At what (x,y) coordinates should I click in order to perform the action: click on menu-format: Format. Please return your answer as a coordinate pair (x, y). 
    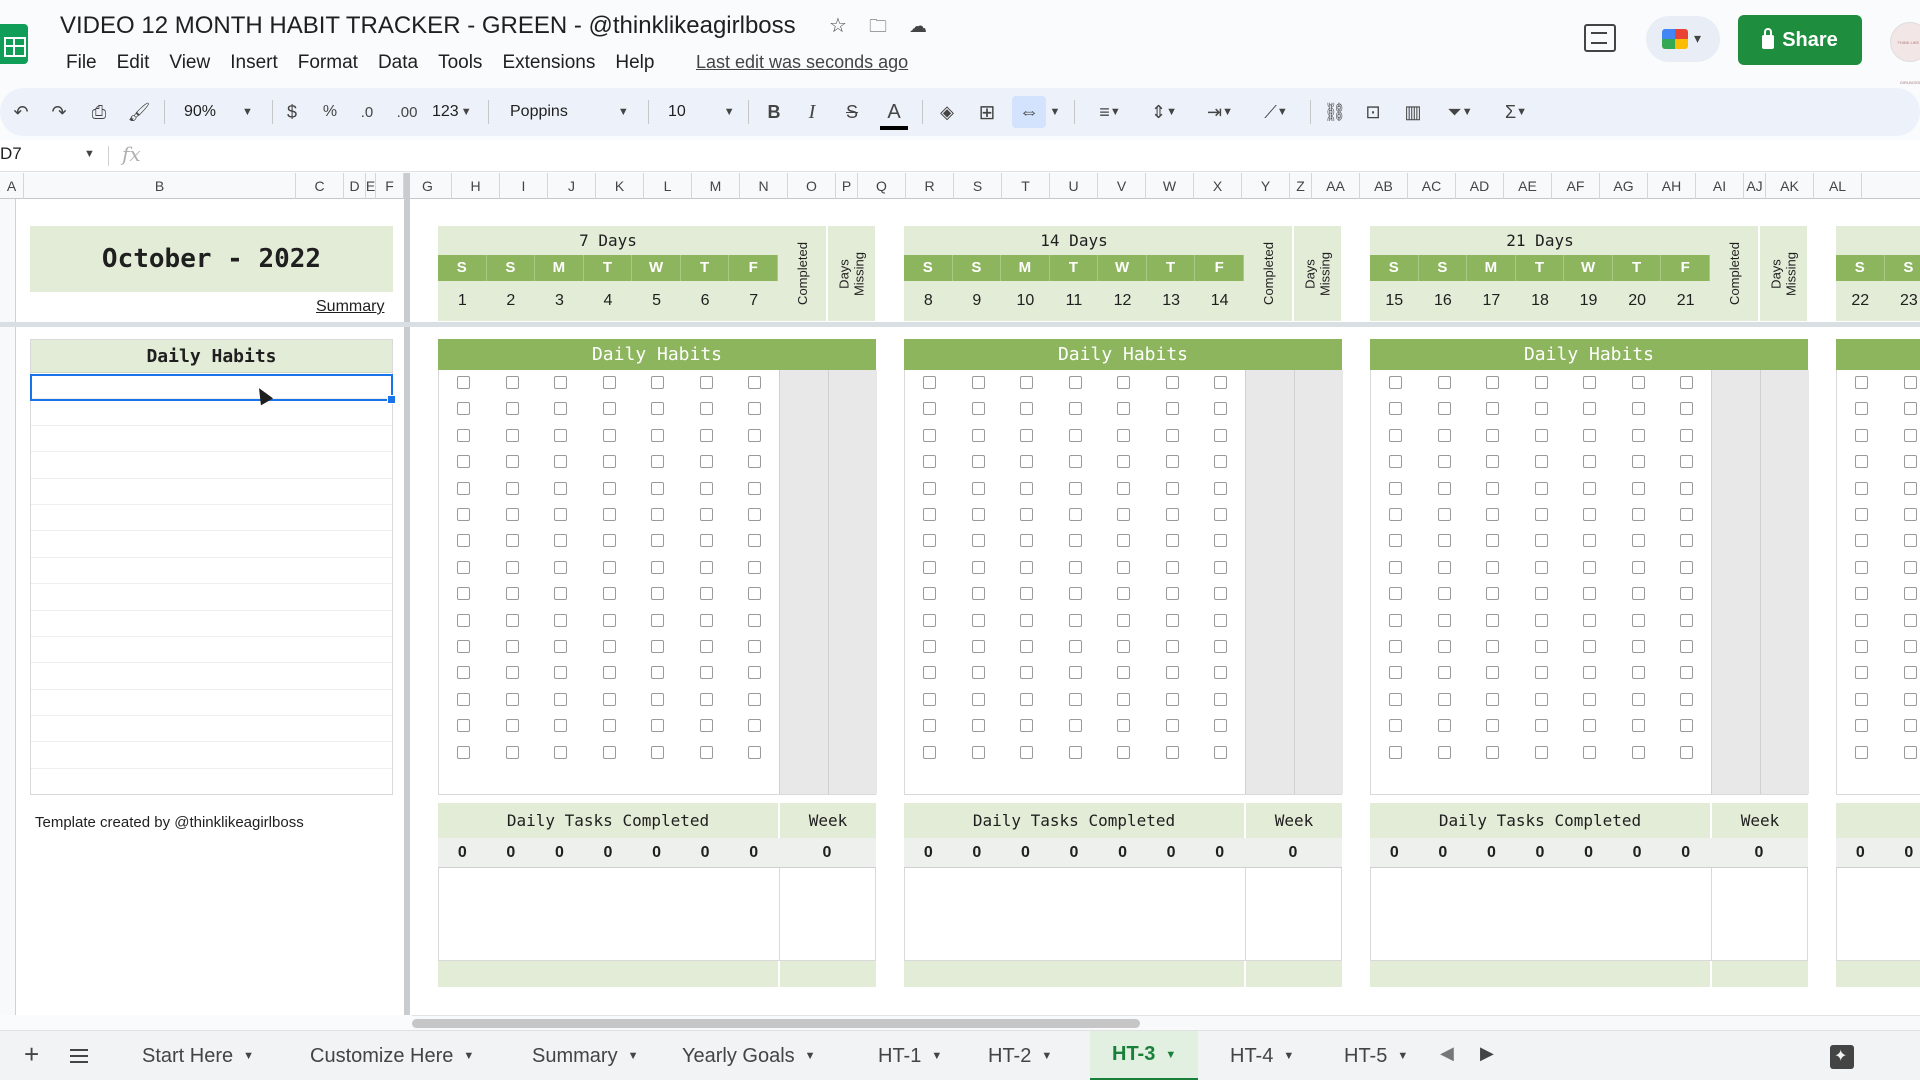
    Looking at the image, I should click on (328, 63).